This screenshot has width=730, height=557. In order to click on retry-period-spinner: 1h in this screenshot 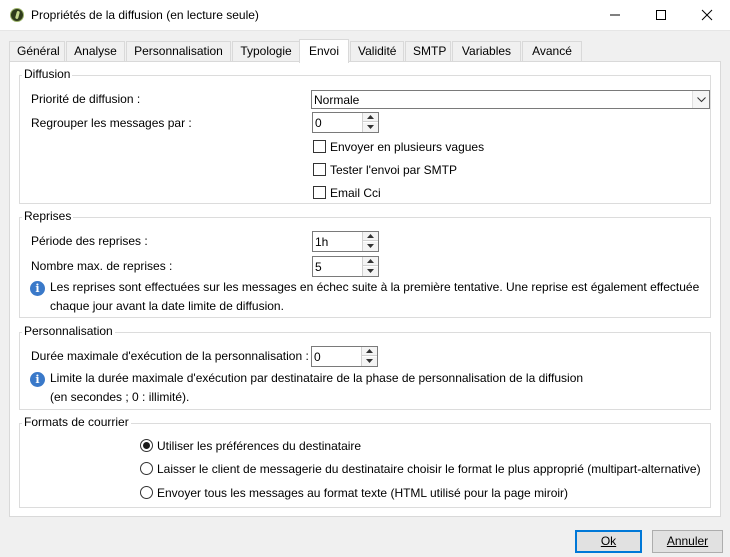, I will do `click(345, 241)`.